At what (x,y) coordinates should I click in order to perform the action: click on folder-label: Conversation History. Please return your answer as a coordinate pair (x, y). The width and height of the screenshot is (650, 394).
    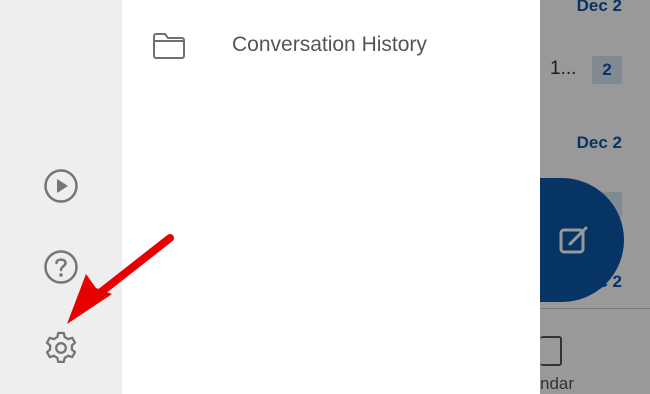
    Looking at the image, I should click on (329, 44).